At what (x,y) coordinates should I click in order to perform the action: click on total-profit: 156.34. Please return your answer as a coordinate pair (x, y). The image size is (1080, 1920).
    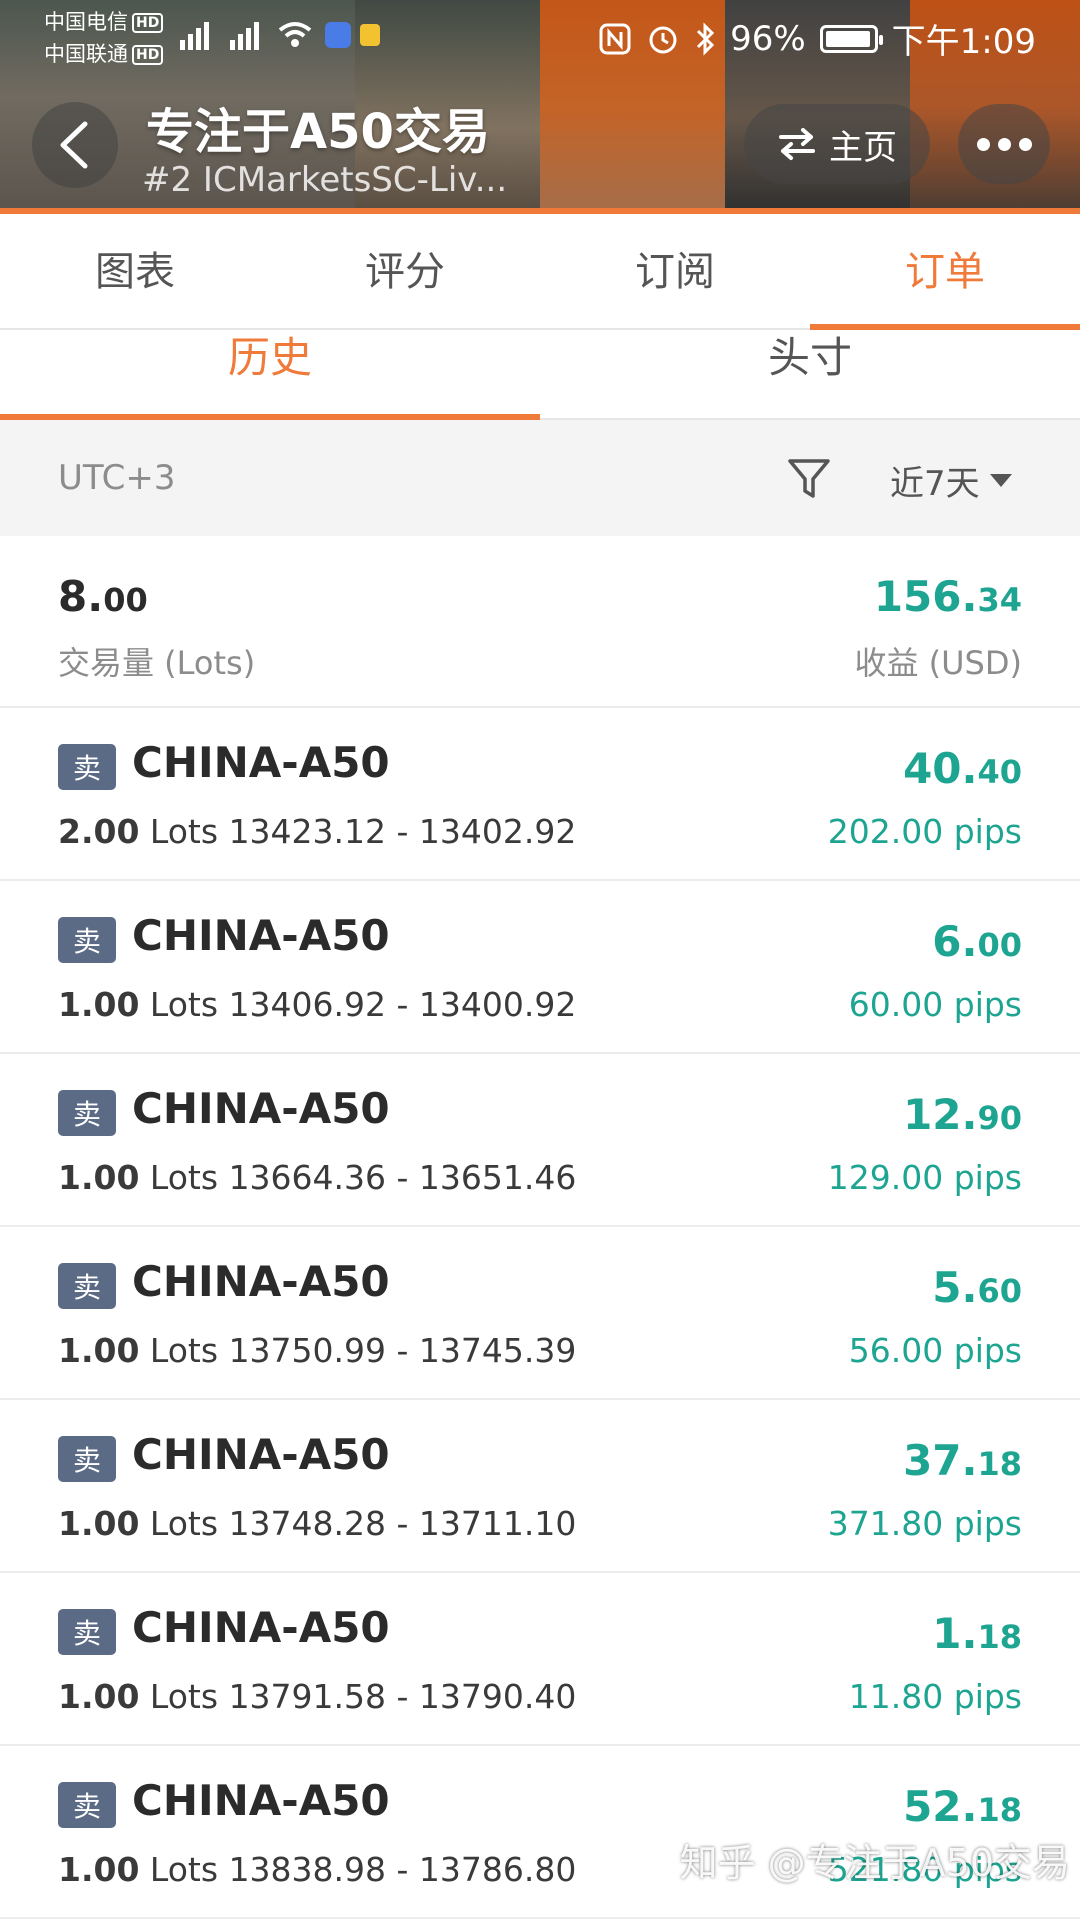
    Looking at the image, I should click on (947, 596).